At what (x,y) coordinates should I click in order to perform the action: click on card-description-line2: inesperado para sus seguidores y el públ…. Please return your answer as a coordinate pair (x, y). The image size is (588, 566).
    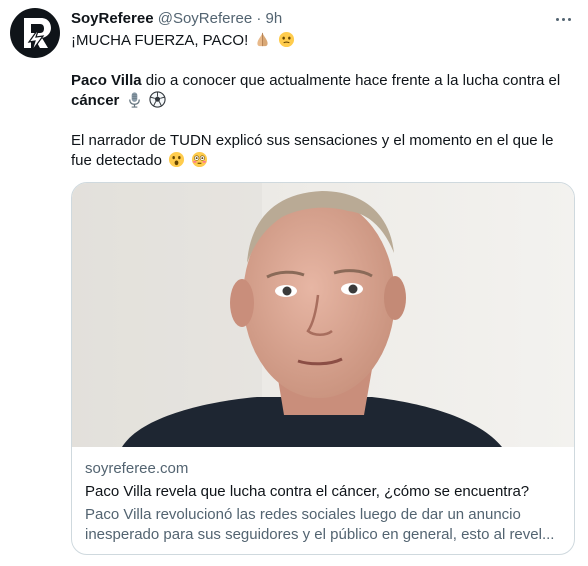
    Looking at the image, I should click on (320, 534).